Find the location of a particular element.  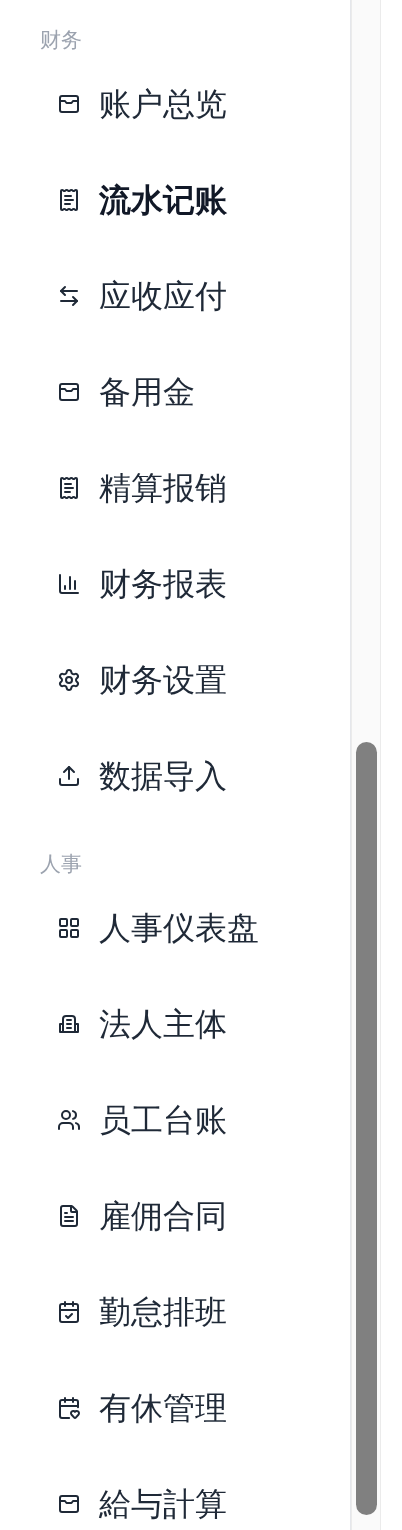

sidebar-item: 法人主体 is located at coordinates (175, 1024).